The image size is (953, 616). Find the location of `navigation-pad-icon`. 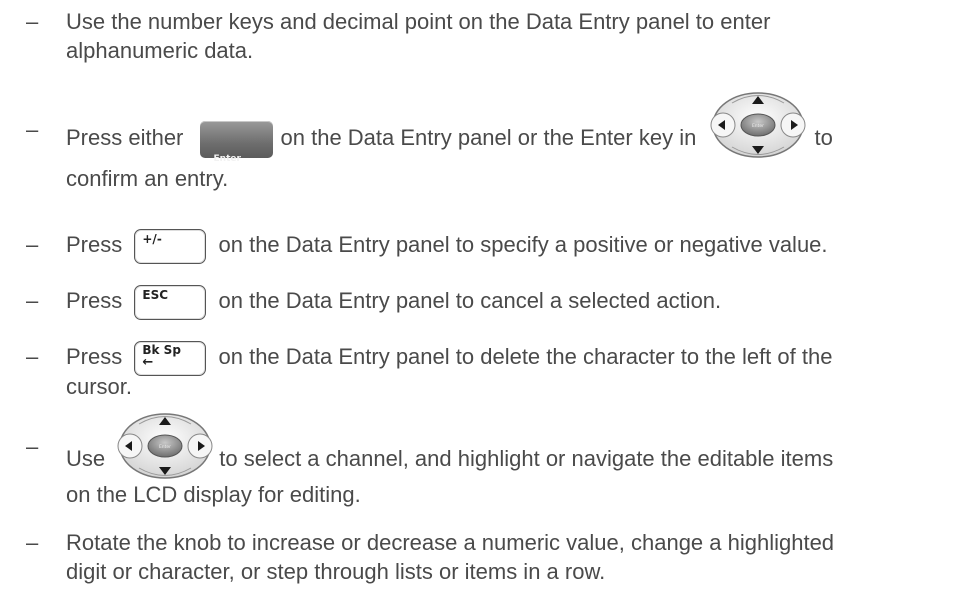

navigation-pad-icon is located at coordinates (758, 139).